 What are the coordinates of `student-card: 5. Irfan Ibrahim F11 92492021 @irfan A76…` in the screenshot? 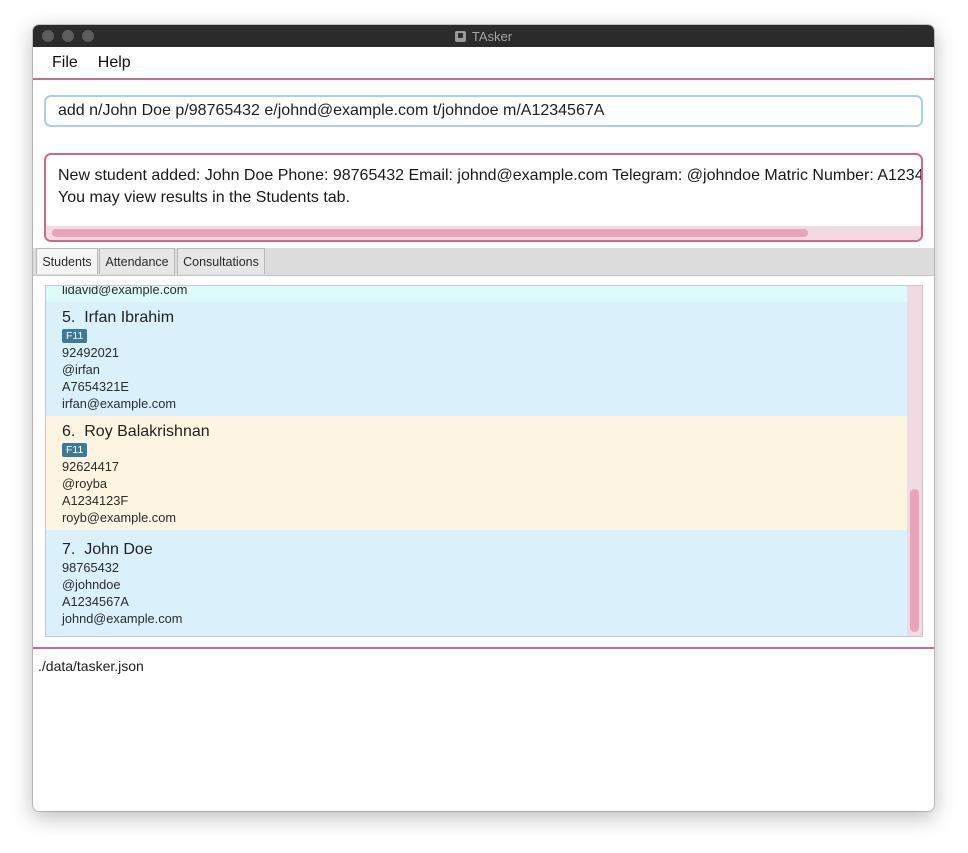 It's located at (476, 359).